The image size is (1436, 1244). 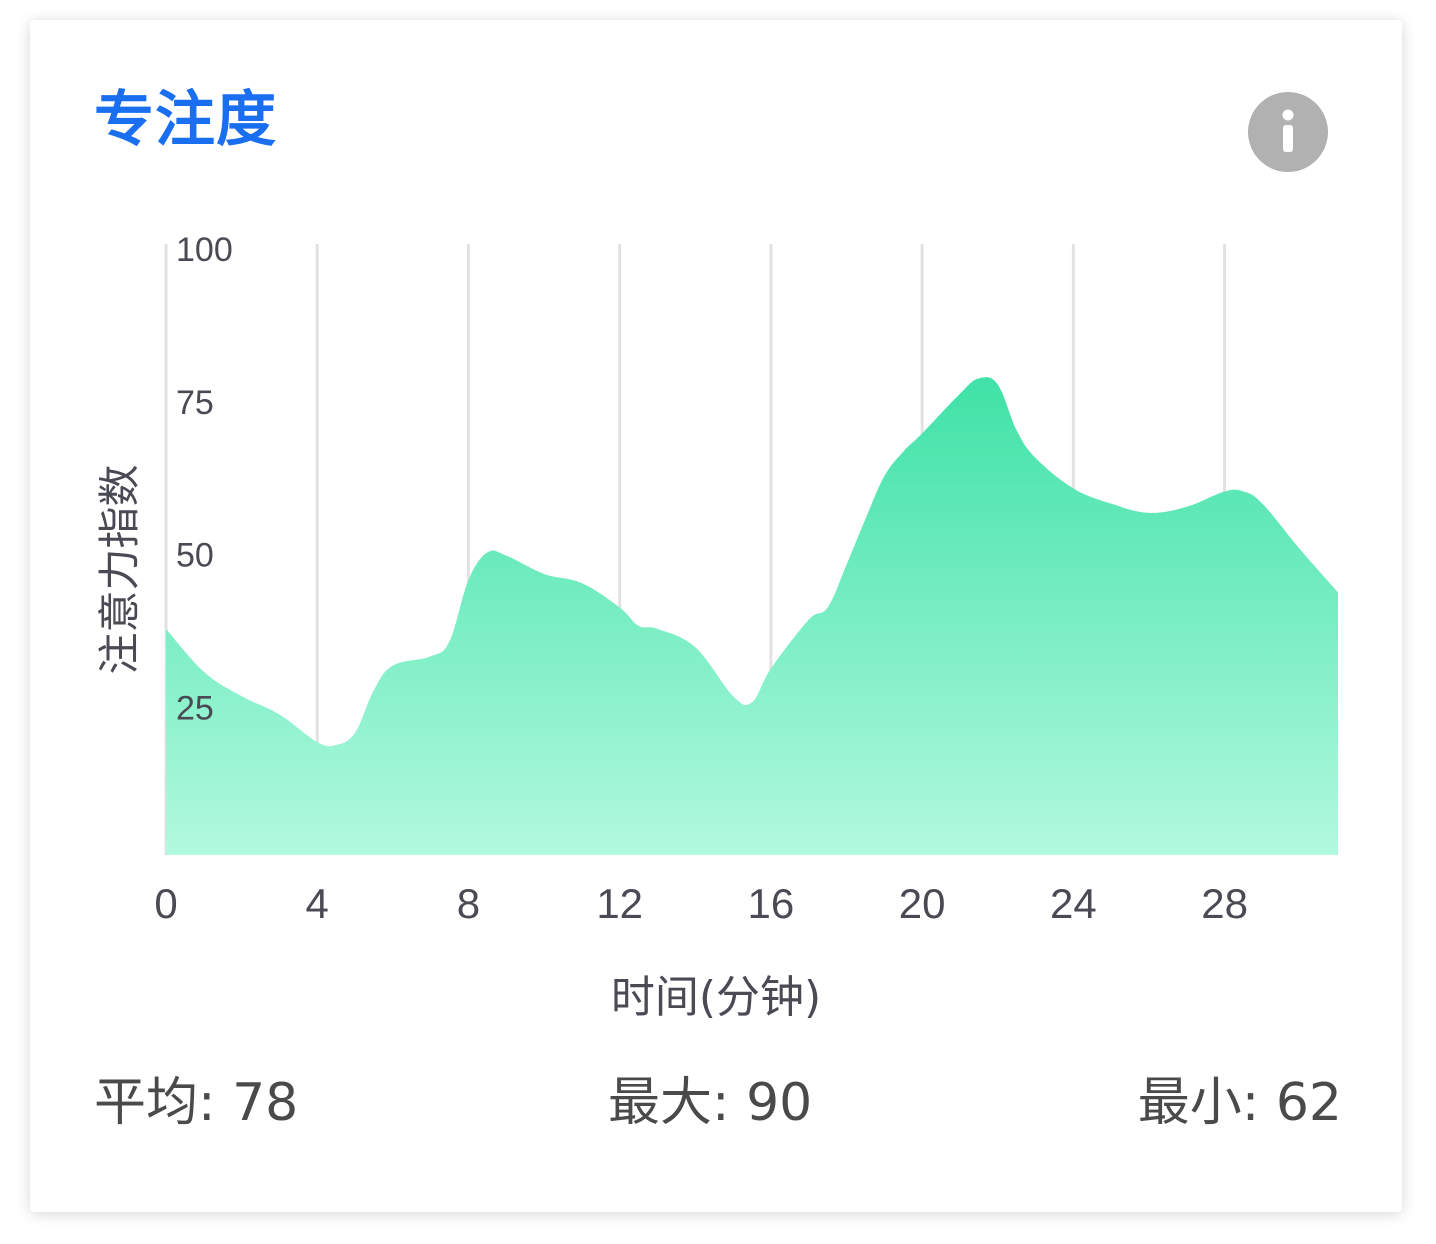 I want to click on stat-average-value: 78, so click(x=265, y=1103).